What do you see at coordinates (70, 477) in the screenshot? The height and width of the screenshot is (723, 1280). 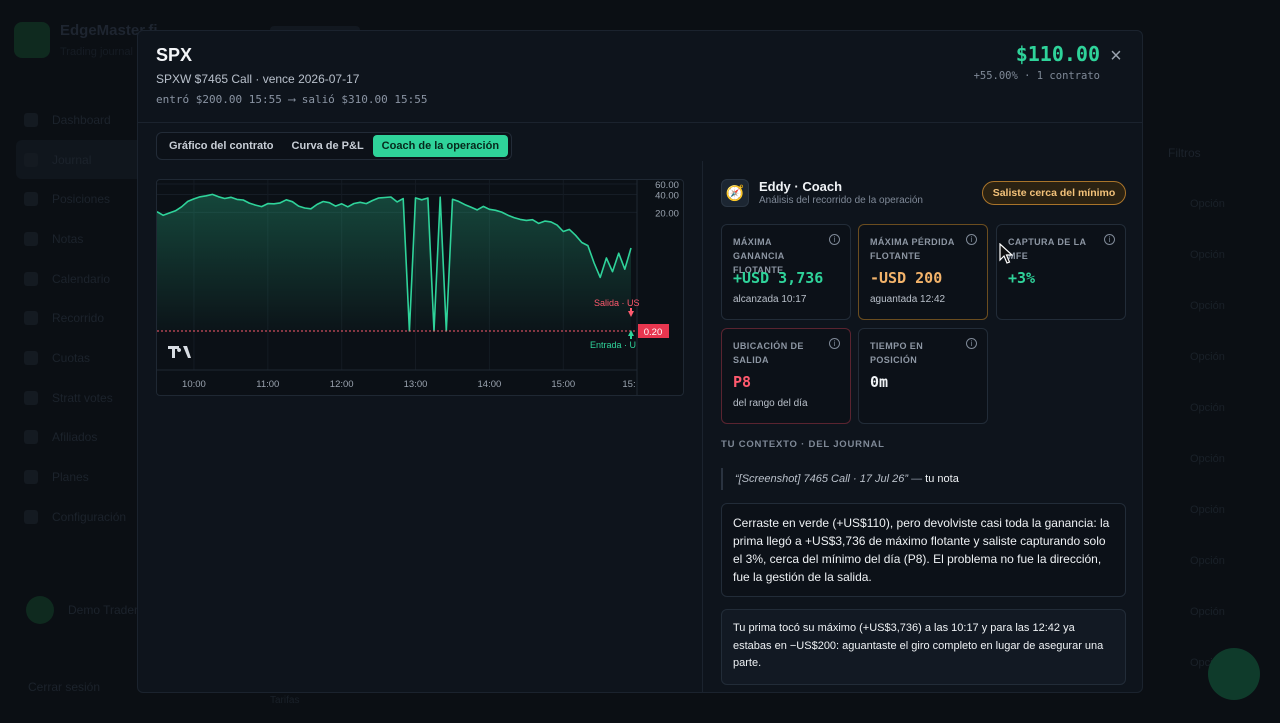 I see `sidebar-item-label: Planes` at bounding box center [70, 477].